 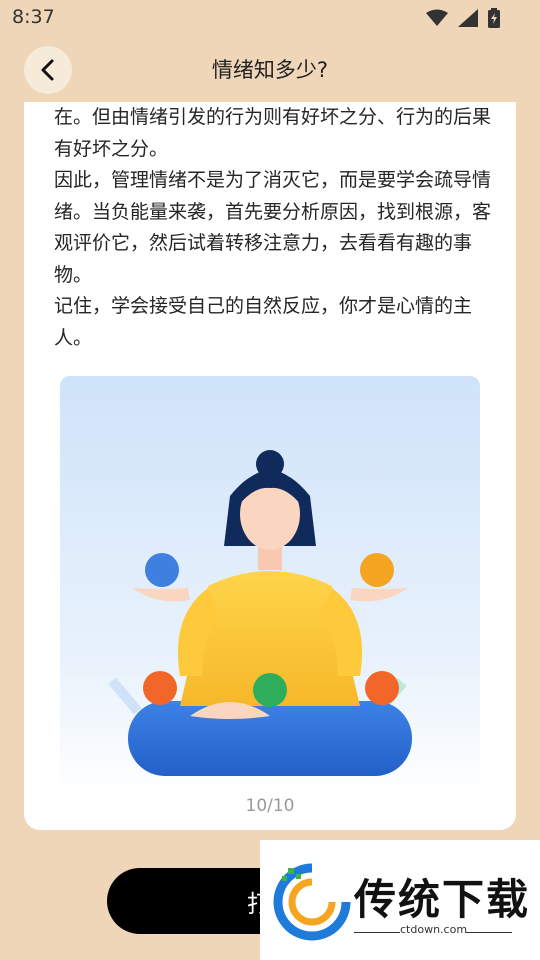 I want to click on status-bar: 8:37, so click(x=270, y=18).